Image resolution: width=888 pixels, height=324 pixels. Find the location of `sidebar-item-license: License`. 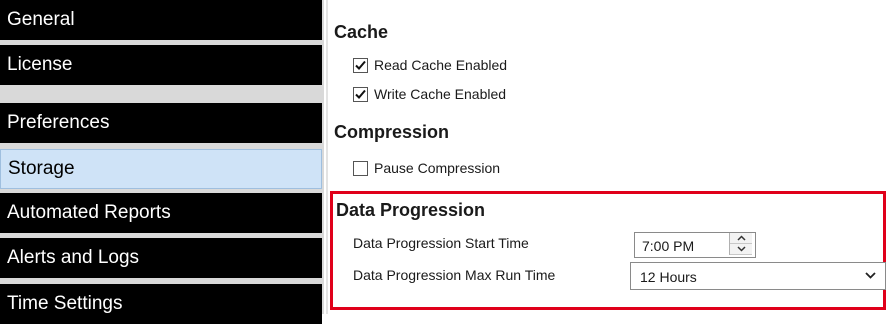

sidebar-item-license: License is located at coordinates (161, 65).